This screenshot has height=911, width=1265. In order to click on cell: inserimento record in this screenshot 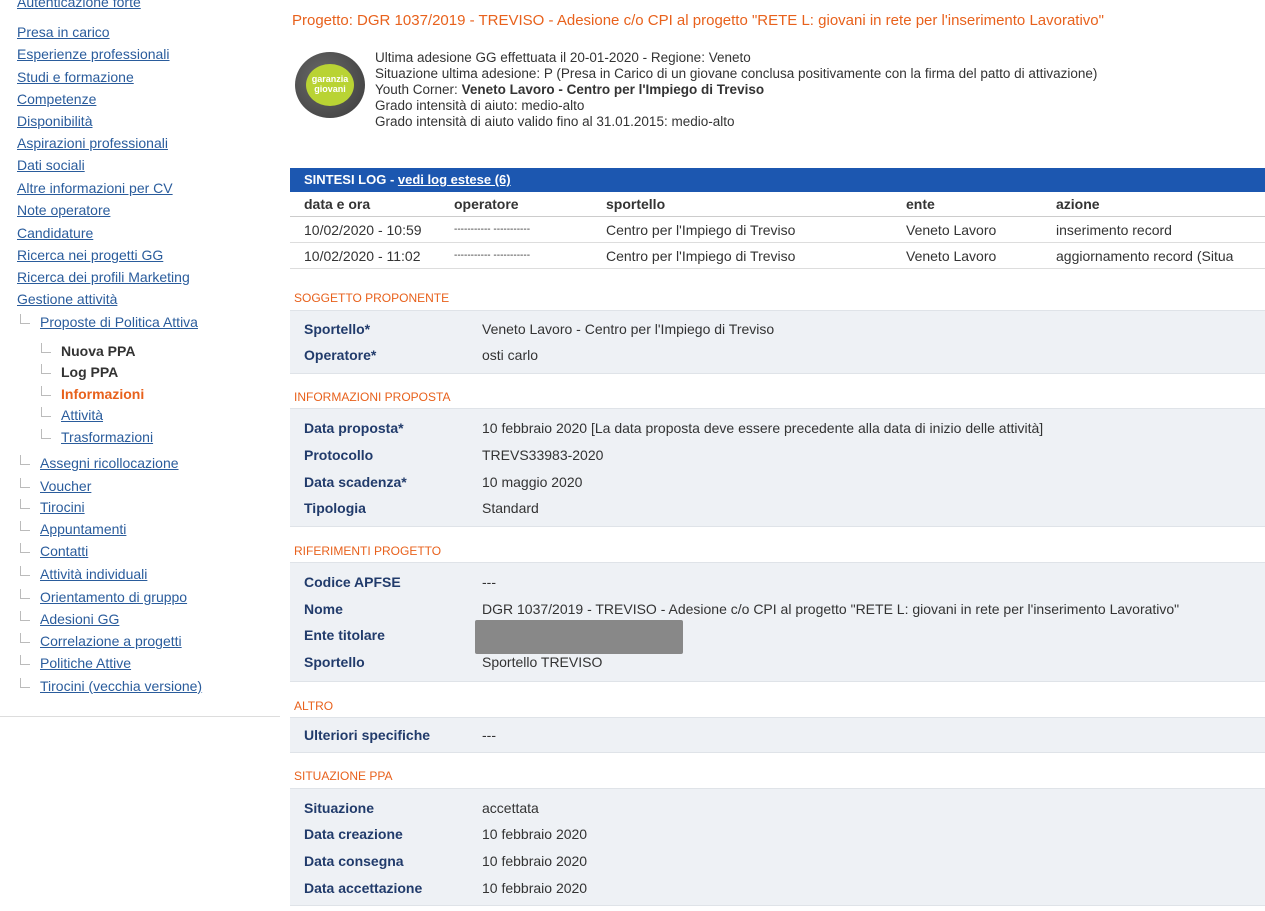, I will do `click(1160, 229)`.